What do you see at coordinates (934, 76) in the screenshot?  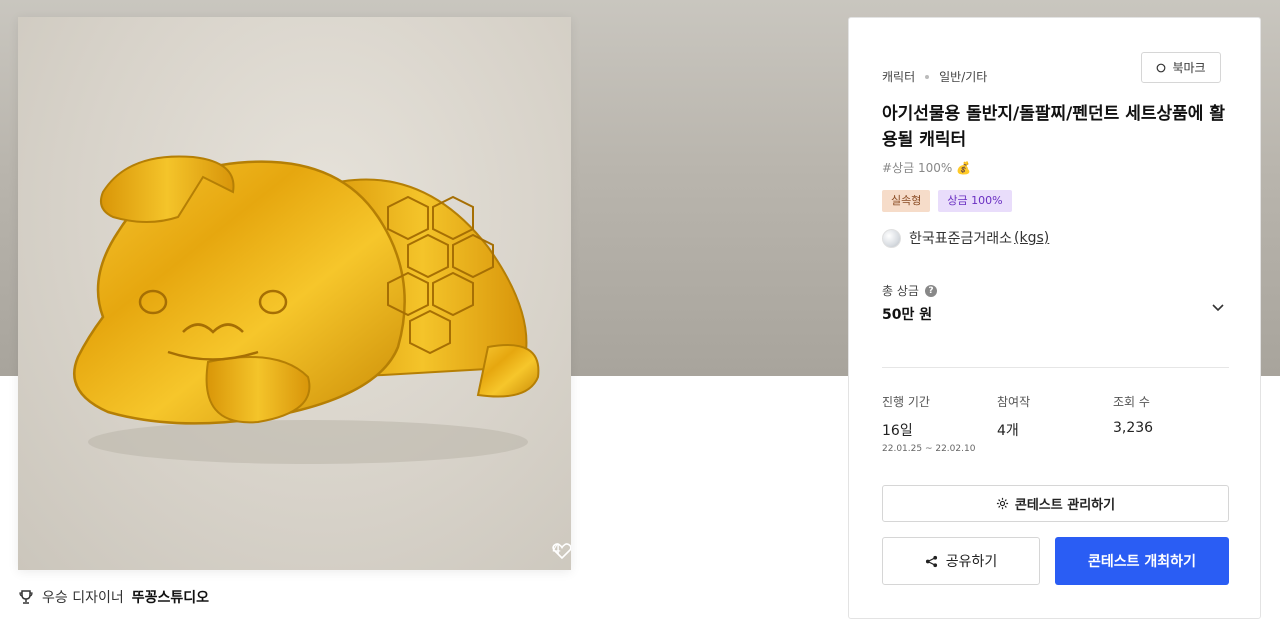 I see `category-breadcrumb: 캐릭터 일반/기타` at bounding box center [934, 76].